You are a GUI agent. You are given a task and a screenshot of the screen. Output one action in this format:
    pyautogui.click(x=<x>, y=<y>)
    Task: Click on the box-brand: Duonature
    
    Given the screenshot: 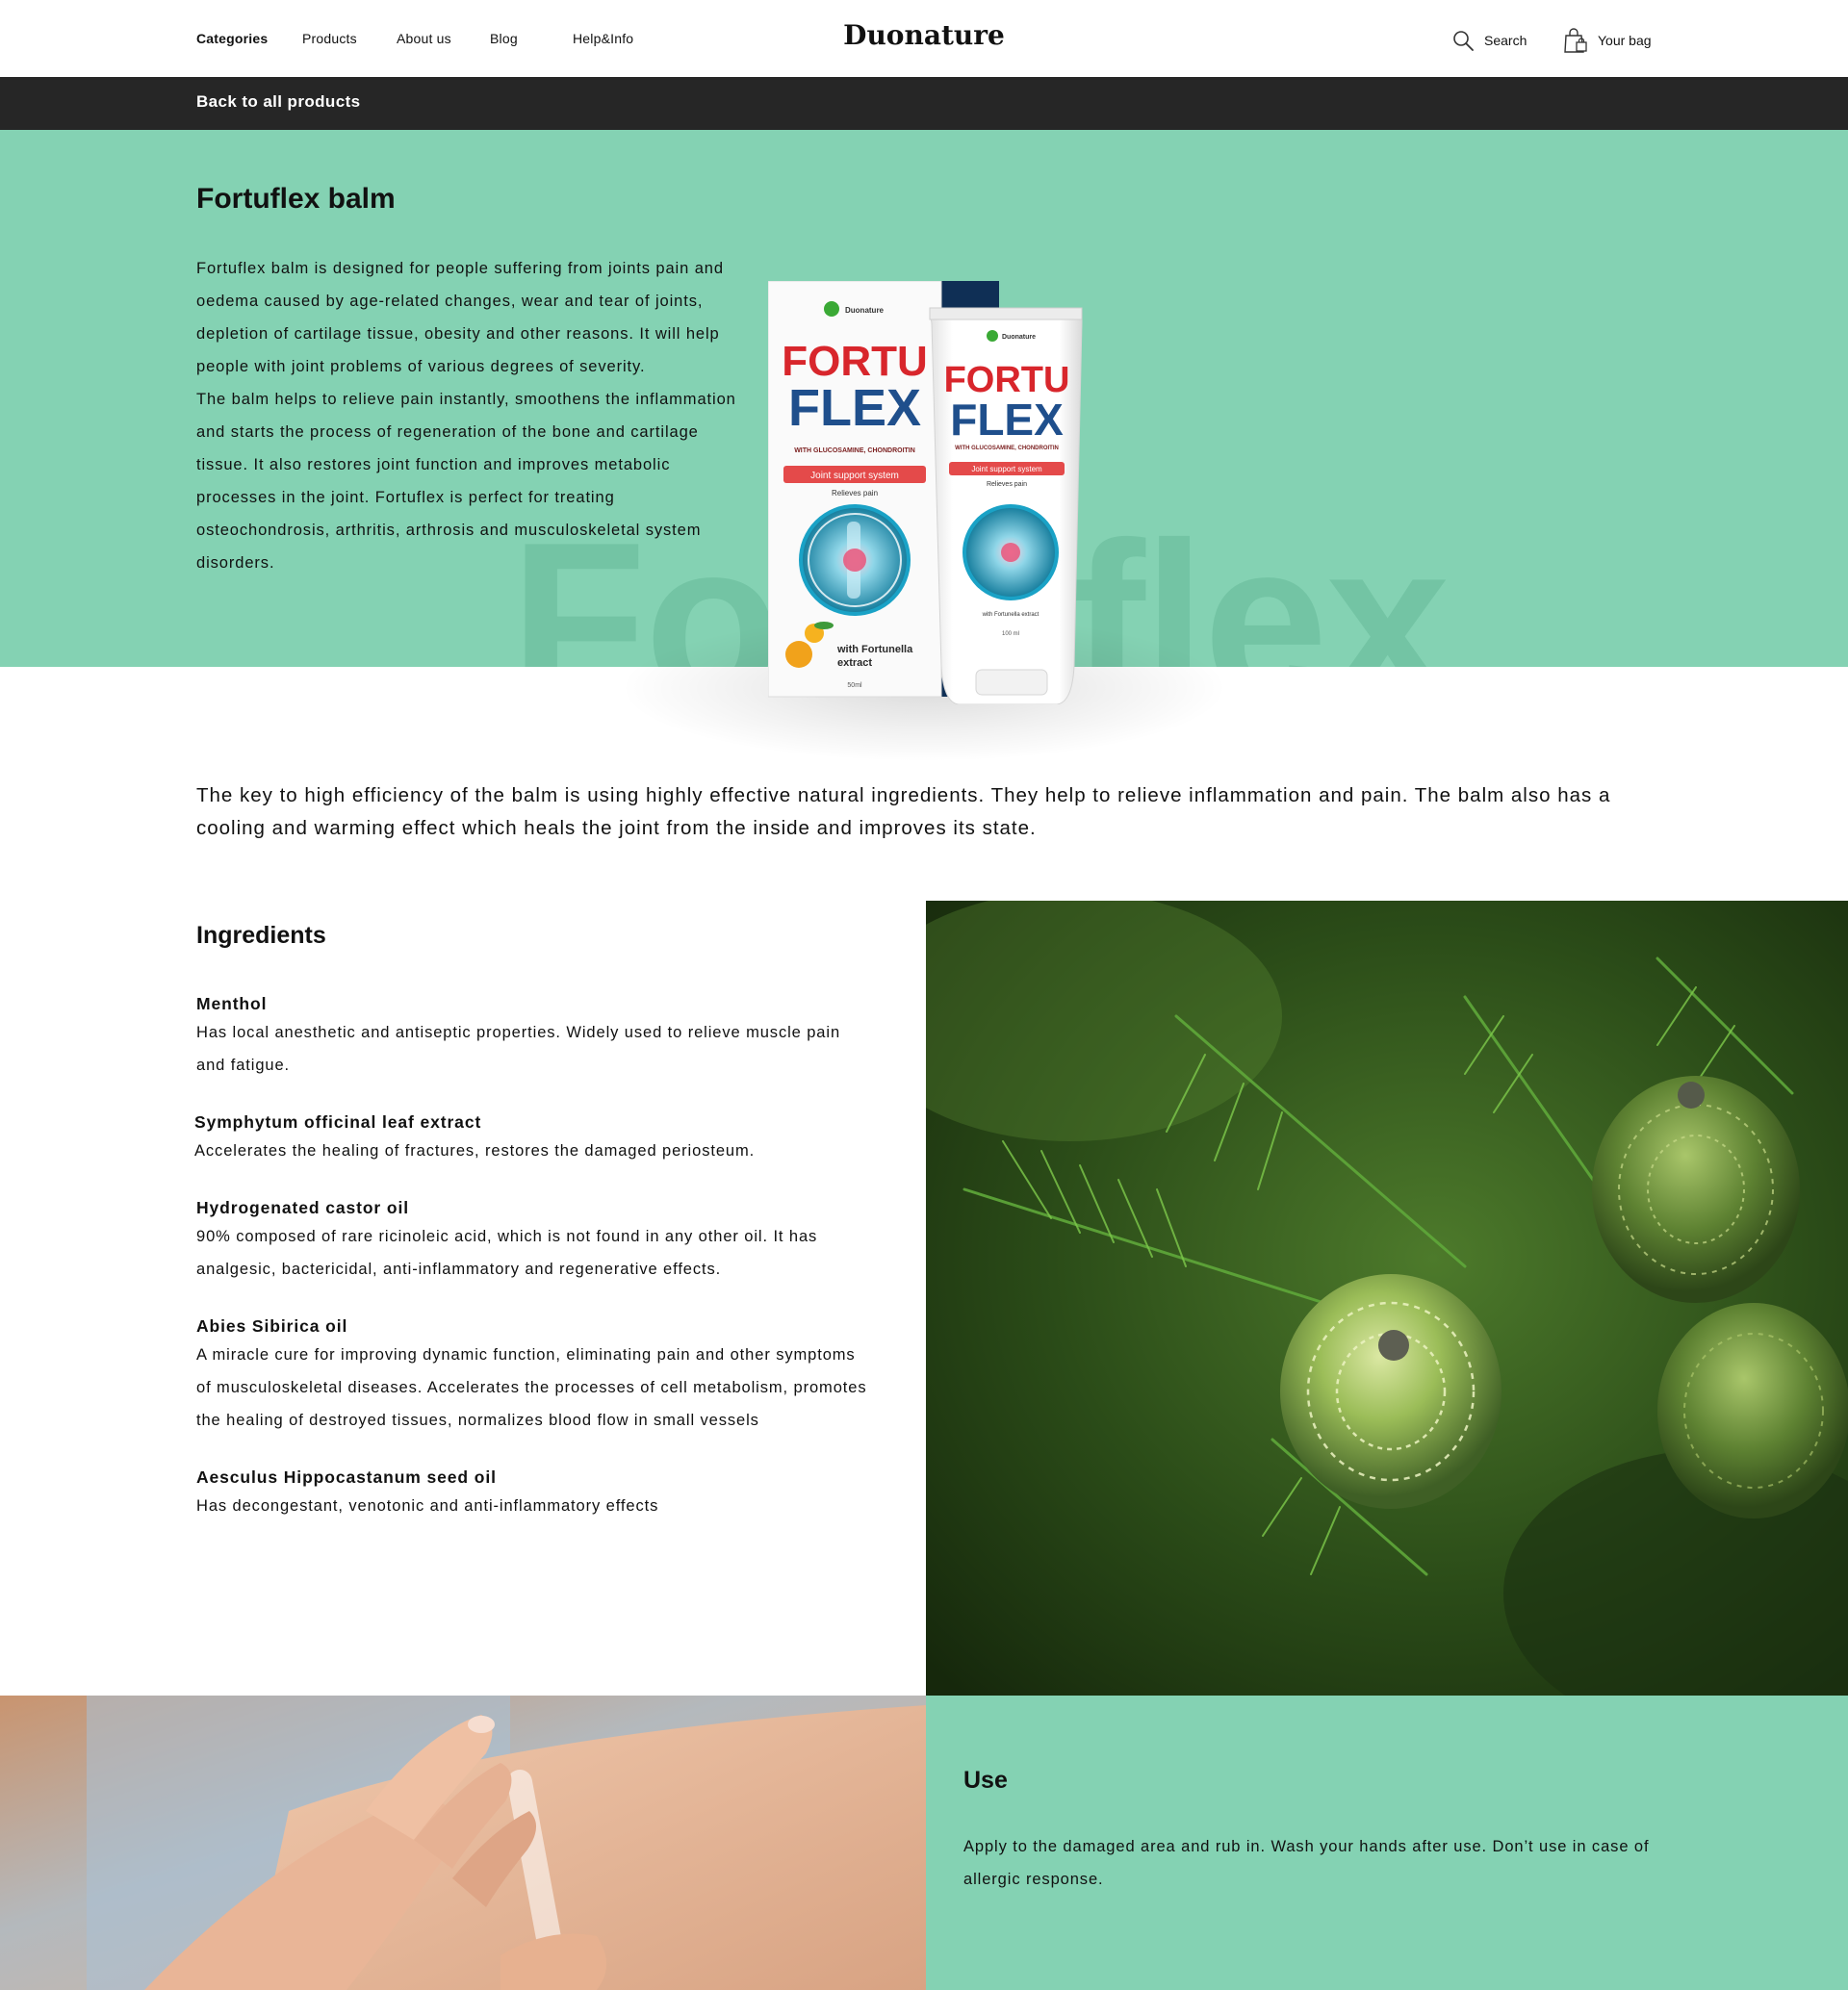 What is the action you would take?
    pyautogui.click(x=865, y=310)
    